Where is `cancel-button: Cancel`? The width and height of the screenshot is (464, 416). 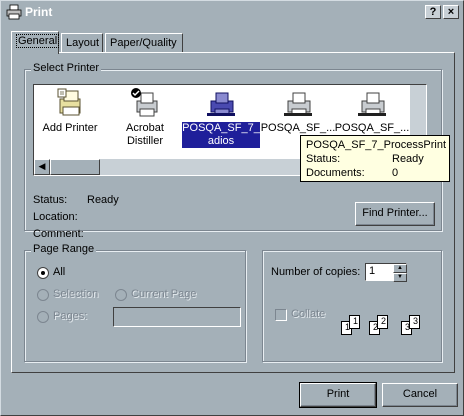
cancel-button: Cancel is located at coordinates (420, 395).